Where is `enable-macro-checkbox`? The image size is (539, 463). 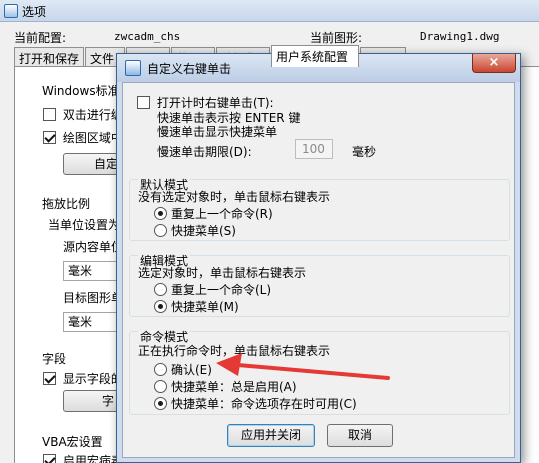
enable-macro-checkbox is located at coordinates (49, 458).